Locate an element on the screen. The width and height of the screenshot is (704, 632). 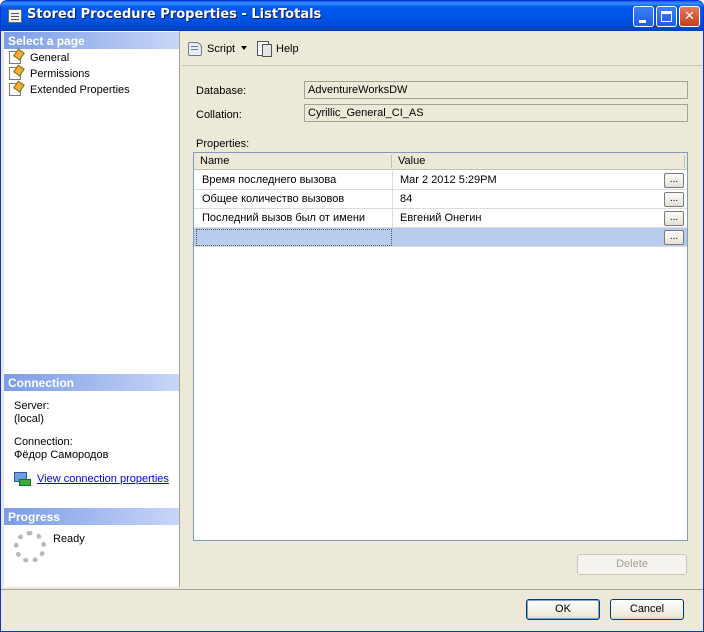
view-connection-properties-link: View connection properties is located at coordinates (91, 478).